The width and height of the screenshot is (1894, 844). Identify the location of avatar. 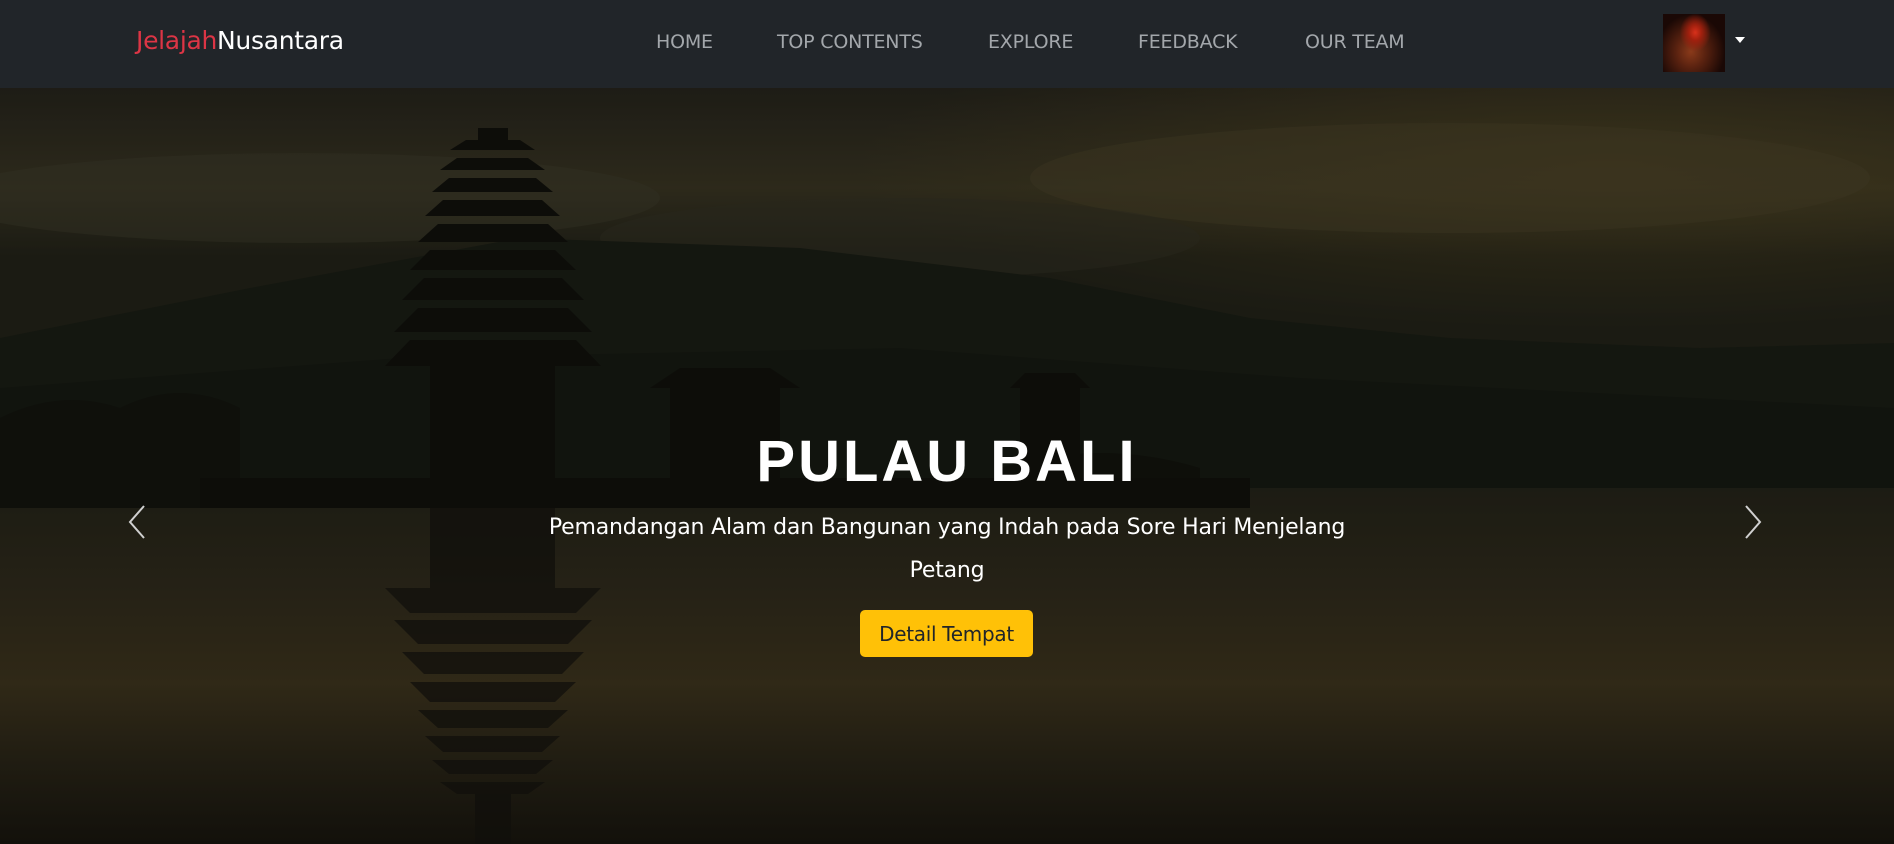
(1694, 43).